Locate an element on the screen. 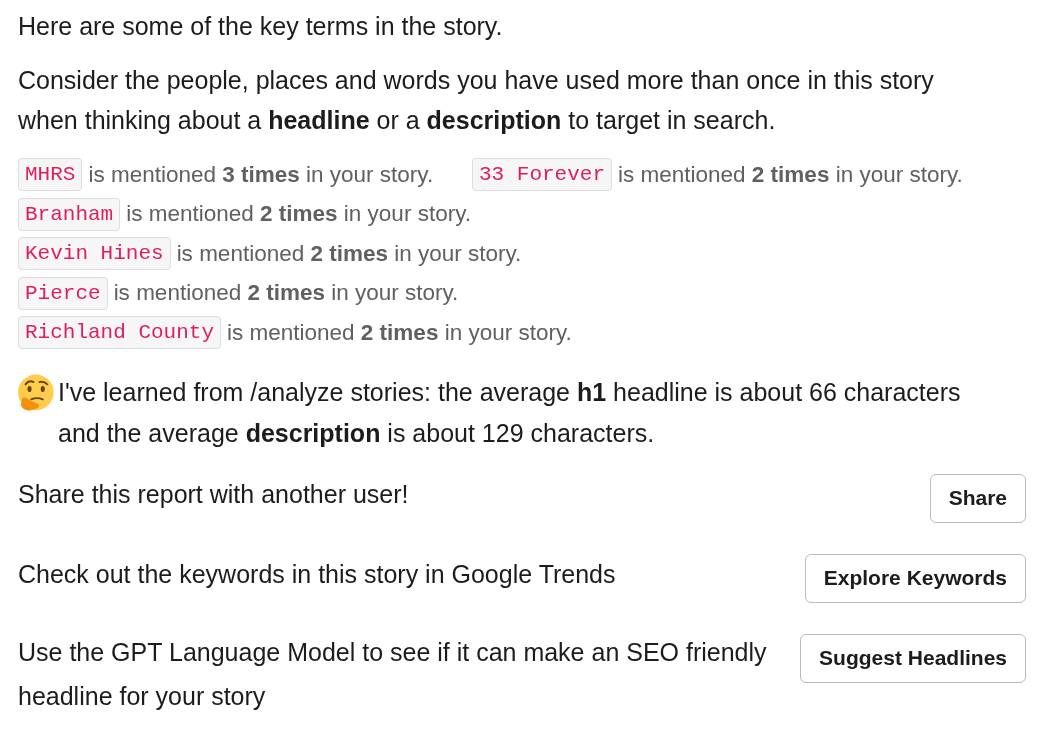  keyword-code: Branham is located at coordinates (69, 214).